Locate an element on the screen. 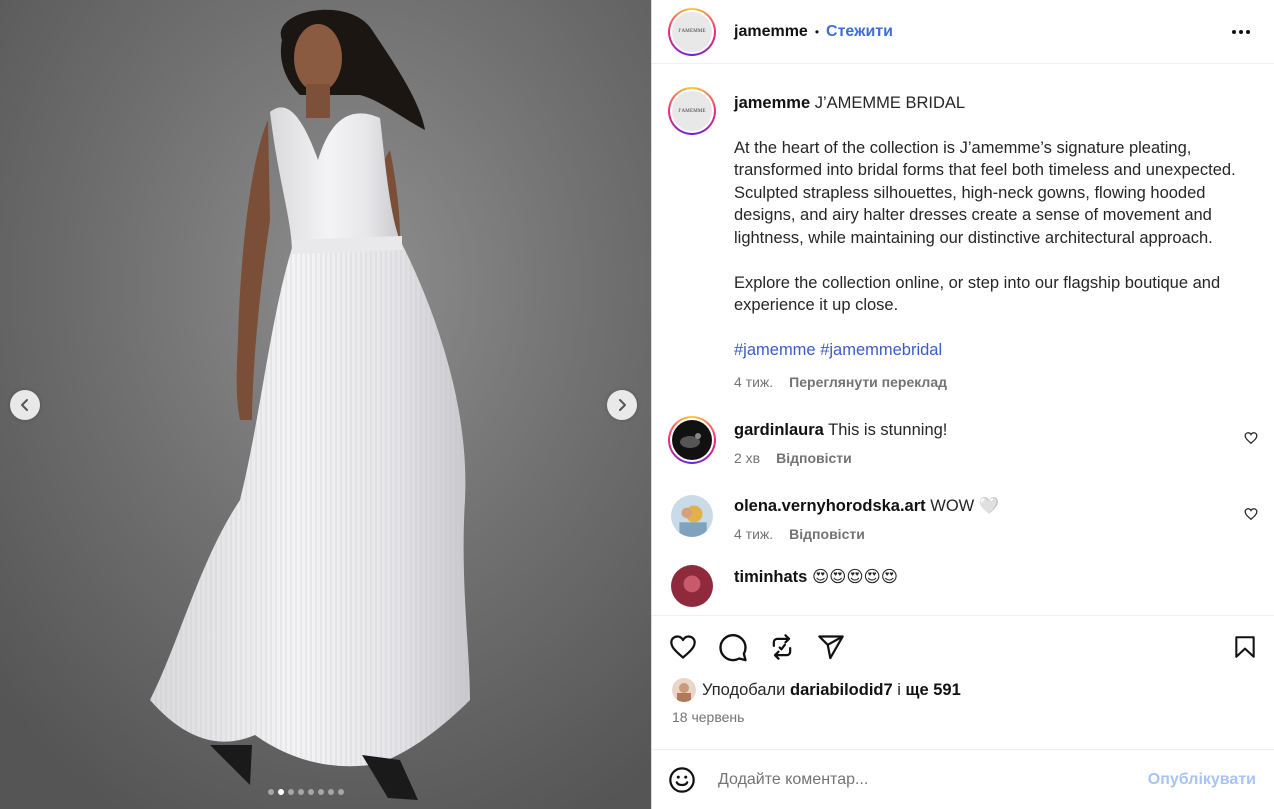 This screenshot has width=1274, height=809. next-slide-button is located at coordinates (622, 405).